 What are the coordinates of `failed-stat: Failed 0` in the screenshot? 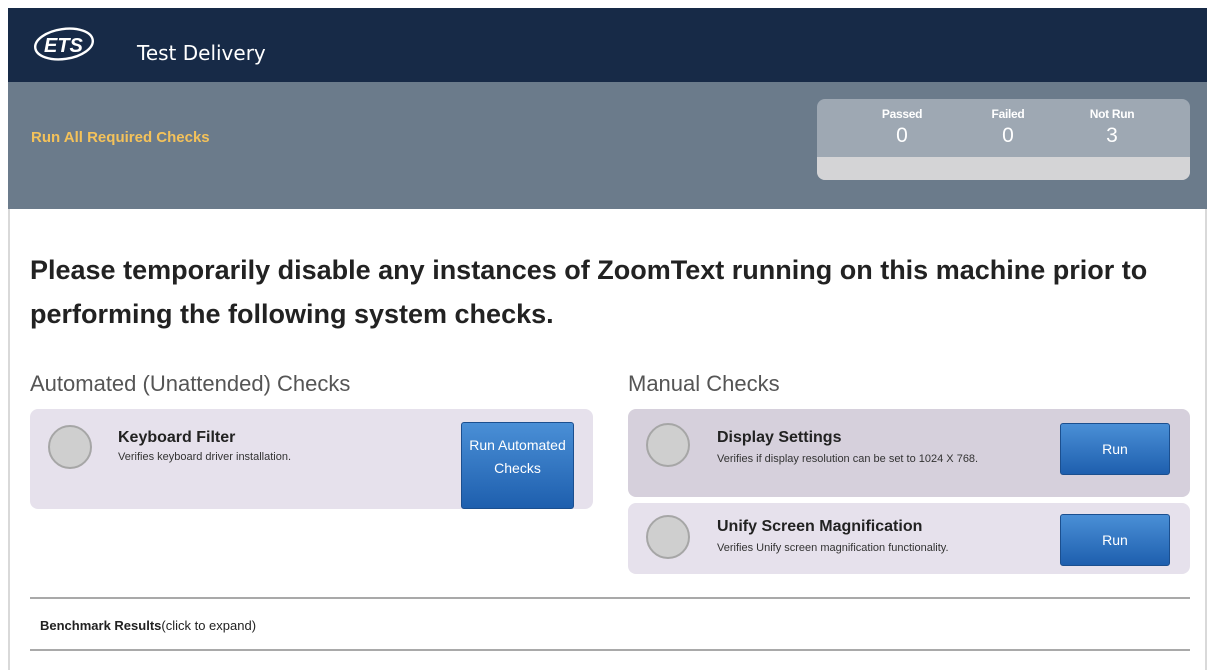 It's located at (1008, 127).